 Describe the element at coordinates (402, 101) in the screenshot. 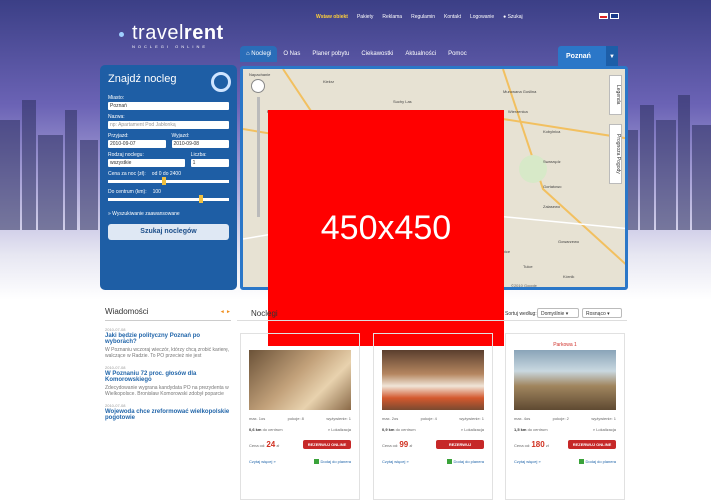

I see `map-town-label: Suchy Las` at that location.